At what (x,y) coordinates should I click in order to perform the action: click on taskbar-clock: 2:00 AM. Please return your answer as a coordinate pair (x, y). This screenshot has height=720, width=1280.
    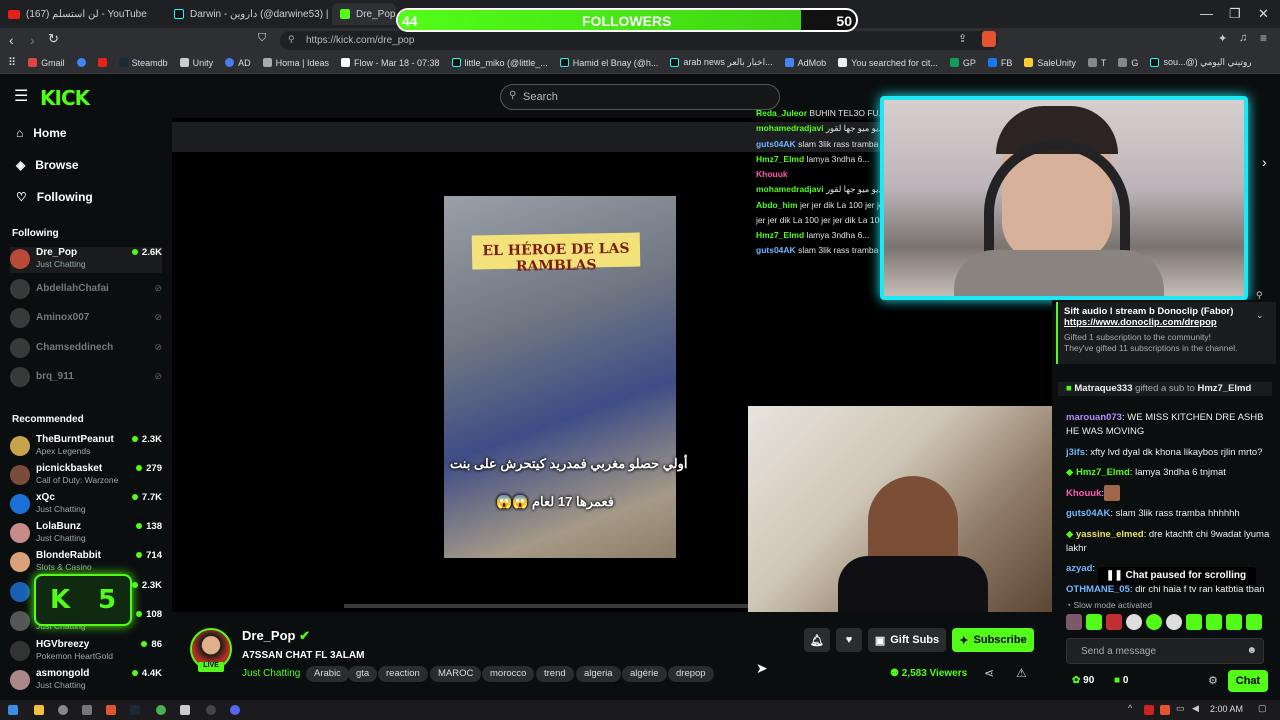
    Looking at the image, I should click on (1226, 709).